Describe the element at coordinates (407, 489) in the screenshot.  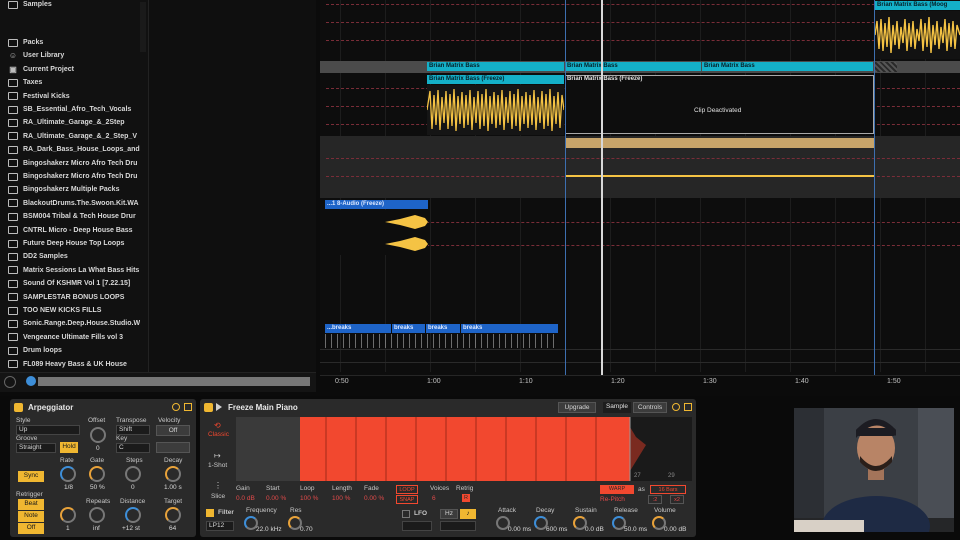
I see `loop-button: LOOP` at that location.